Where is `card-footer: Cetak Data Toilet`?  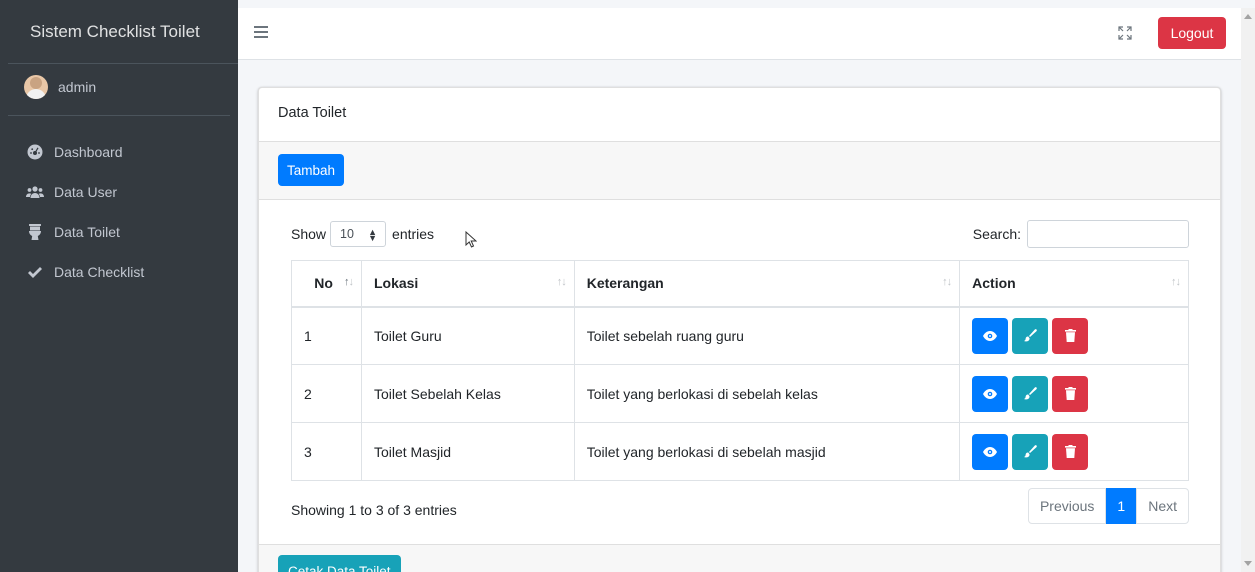 card-footer: Cetak Data Toilet is located at coordinates (739, 558).